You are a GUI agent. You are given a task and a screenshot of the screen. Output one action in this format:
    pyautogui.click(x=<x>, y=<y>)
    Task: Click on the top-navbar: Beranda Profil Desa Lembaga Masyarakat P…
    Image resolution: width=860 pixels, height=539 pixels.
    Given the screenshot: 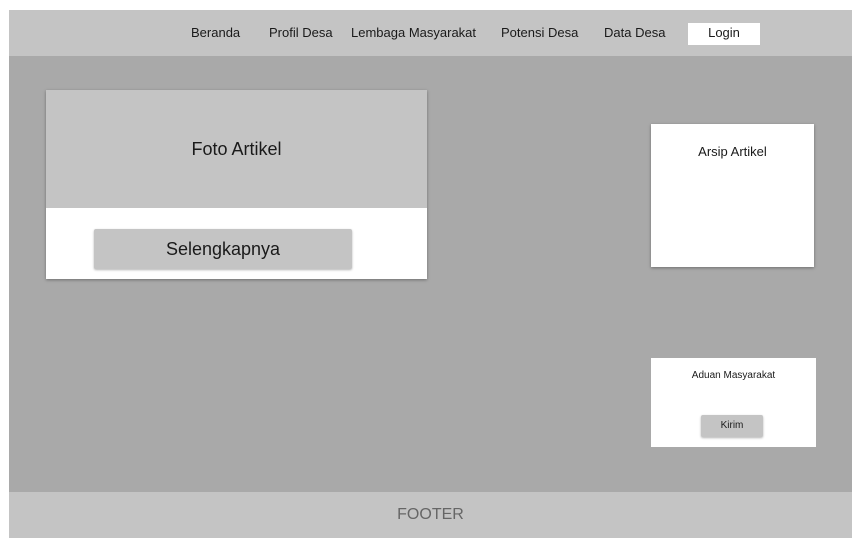 What is the action you would take?
    pyautogui.click(x=430, y=33)
    